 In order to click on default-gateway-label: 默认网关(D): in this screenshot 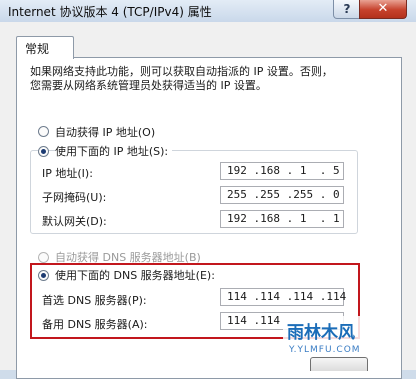, I will do `click(74, 221)`.